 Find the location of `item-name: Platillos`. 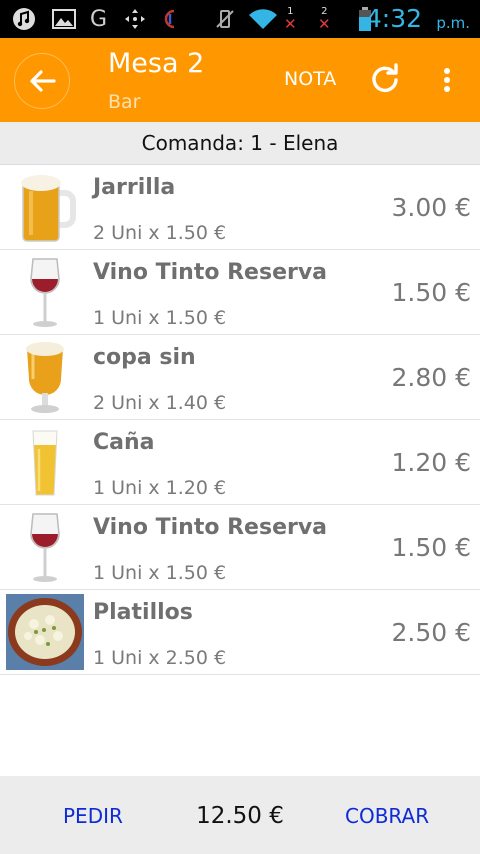

item-name: Platillos is located at coordinates (143, 612).